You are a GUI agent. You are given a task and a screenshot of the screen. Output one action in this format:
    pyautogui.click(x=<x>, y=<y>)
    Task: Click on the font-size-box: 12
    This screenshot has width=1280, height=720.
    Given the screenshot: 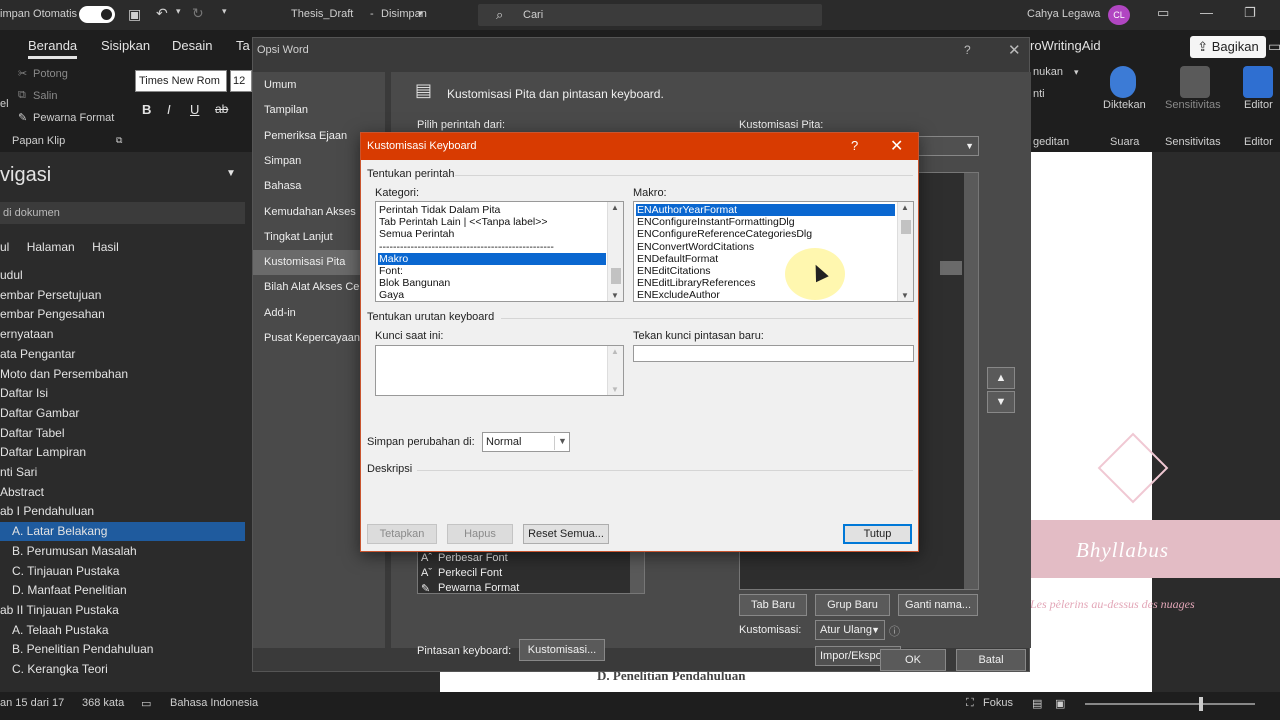 What is the action you would take?
    pyautogui.click(x=241, y=81)
    